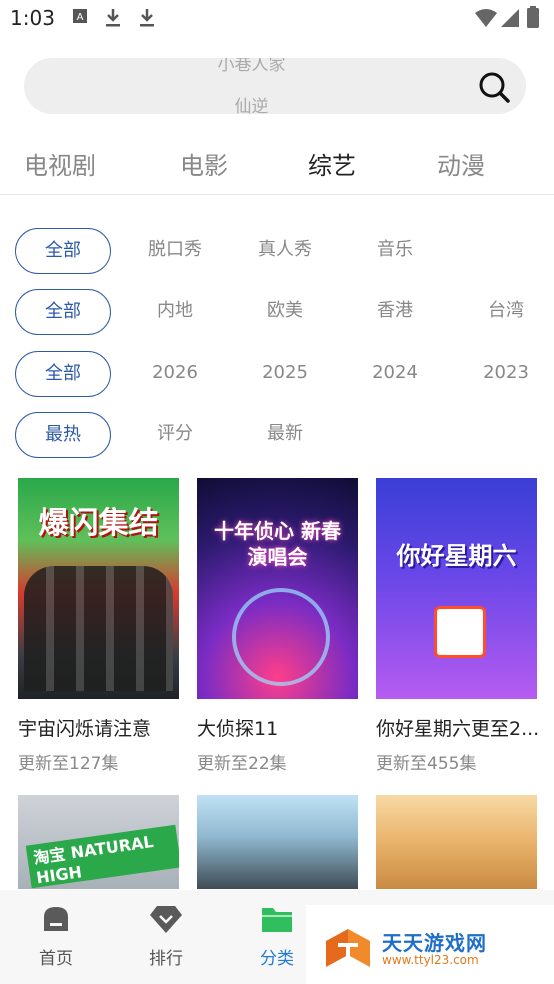 The width and height of the screenshot is (554, 984). What do you see at coordinates (275, 86) in the screenshot?
I see `search-bar: 小巷人家 仙逆` at bounding box center [275, 86].